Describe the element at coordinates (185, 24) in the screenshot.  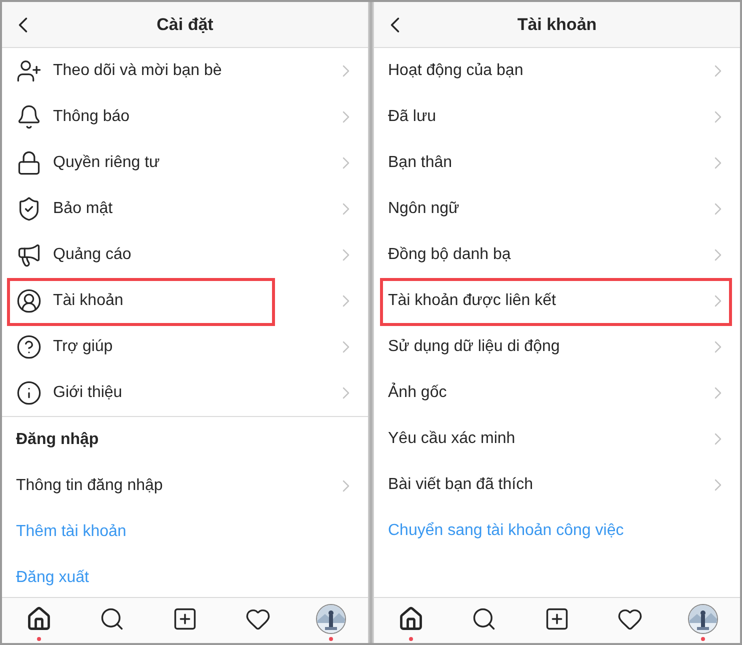
I see `screen-title: Cài đặt` at that location.